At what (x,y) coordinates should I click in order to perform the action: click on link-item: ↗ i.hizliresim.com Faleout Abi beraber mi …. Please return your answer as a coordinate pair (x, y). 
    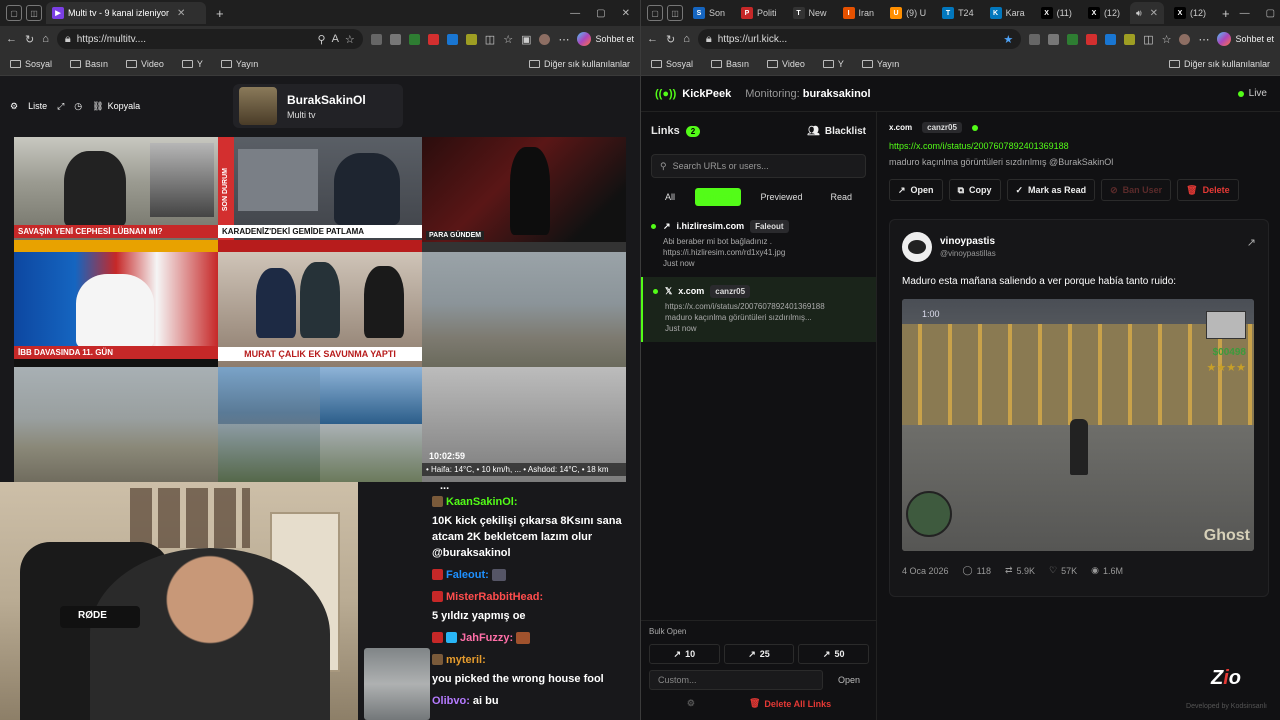
    Looking at the image, I should click on (758, 244).